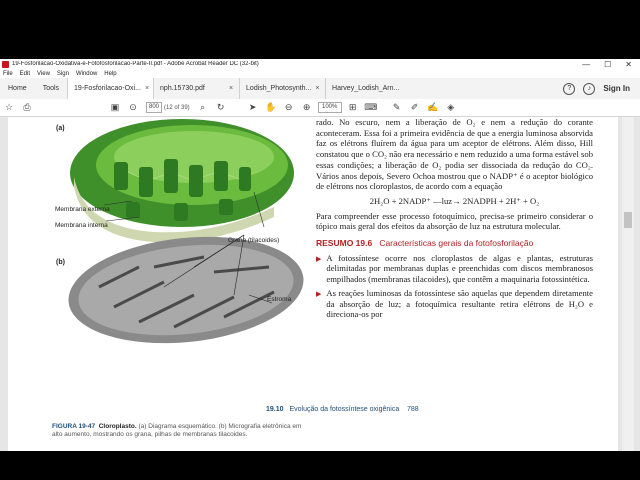 The height and width of the screenshot is (480, 640). Describe the element at coordinates (203, 107) in the screenshot. I see `search-icon: ⌕` at that location.